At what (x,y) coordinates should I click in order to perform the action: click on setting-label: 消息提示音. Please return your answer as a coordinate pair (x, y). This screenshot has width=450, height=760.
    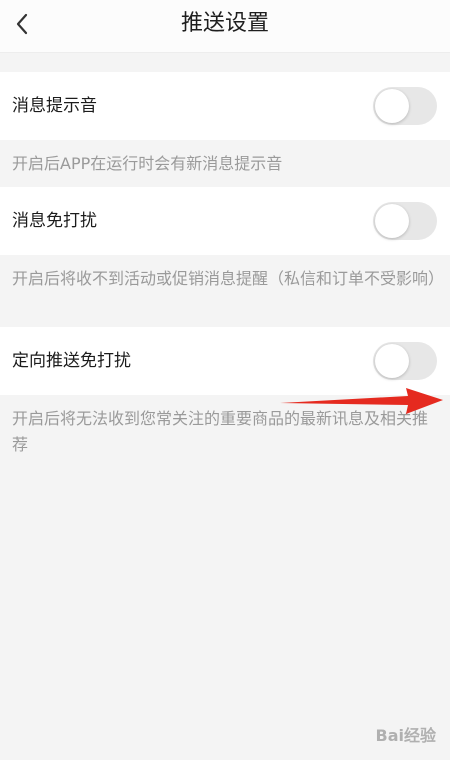
    Looking at the image, I should click on (54, 106).